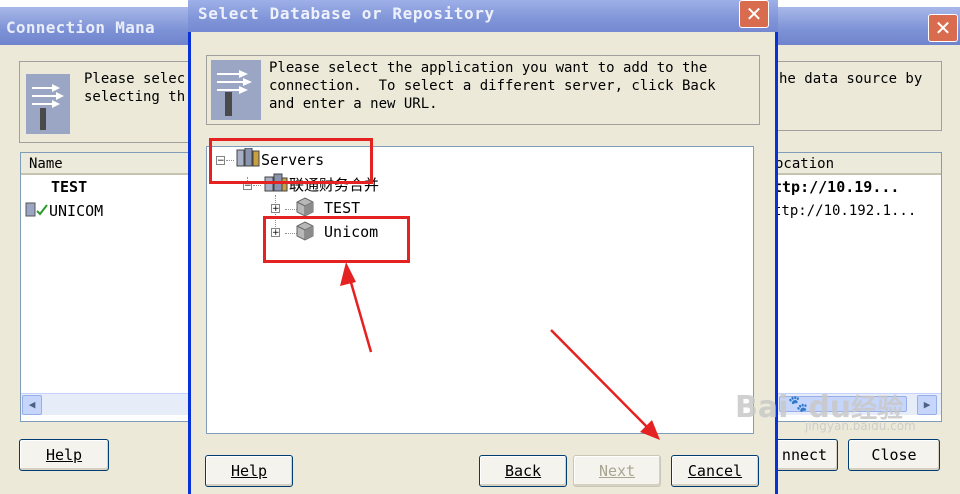  What do you see at coordinates (860, 426) in the screenshot?
I see `watermark-url: jingyan.baidu.com` at bounding box center [860, 426].